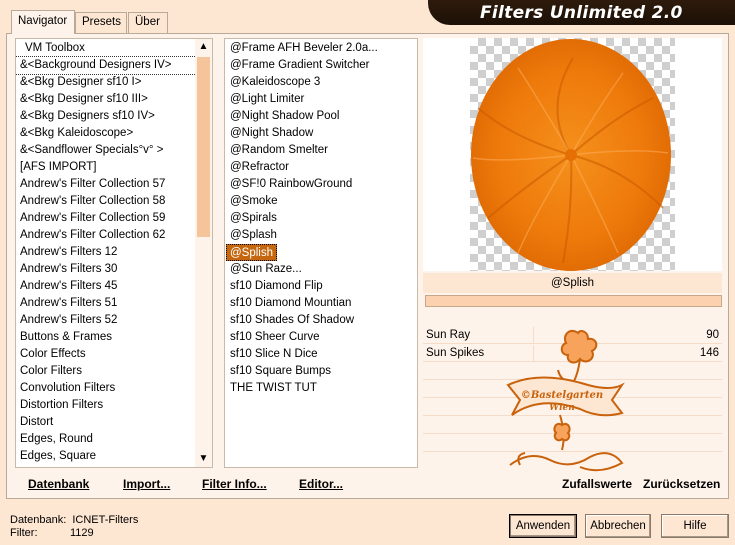 This screenshot has width=735, height=545. Describe the element at coordinates (272, 133) in the screenshot. I see `filter-item-label: @Night Shadow` at that location.